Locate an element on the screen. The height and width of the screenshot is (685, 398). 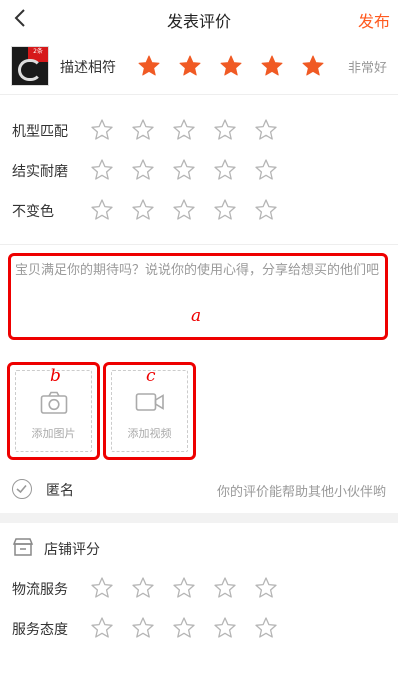
cable-image is located at coordinates (30, 70).